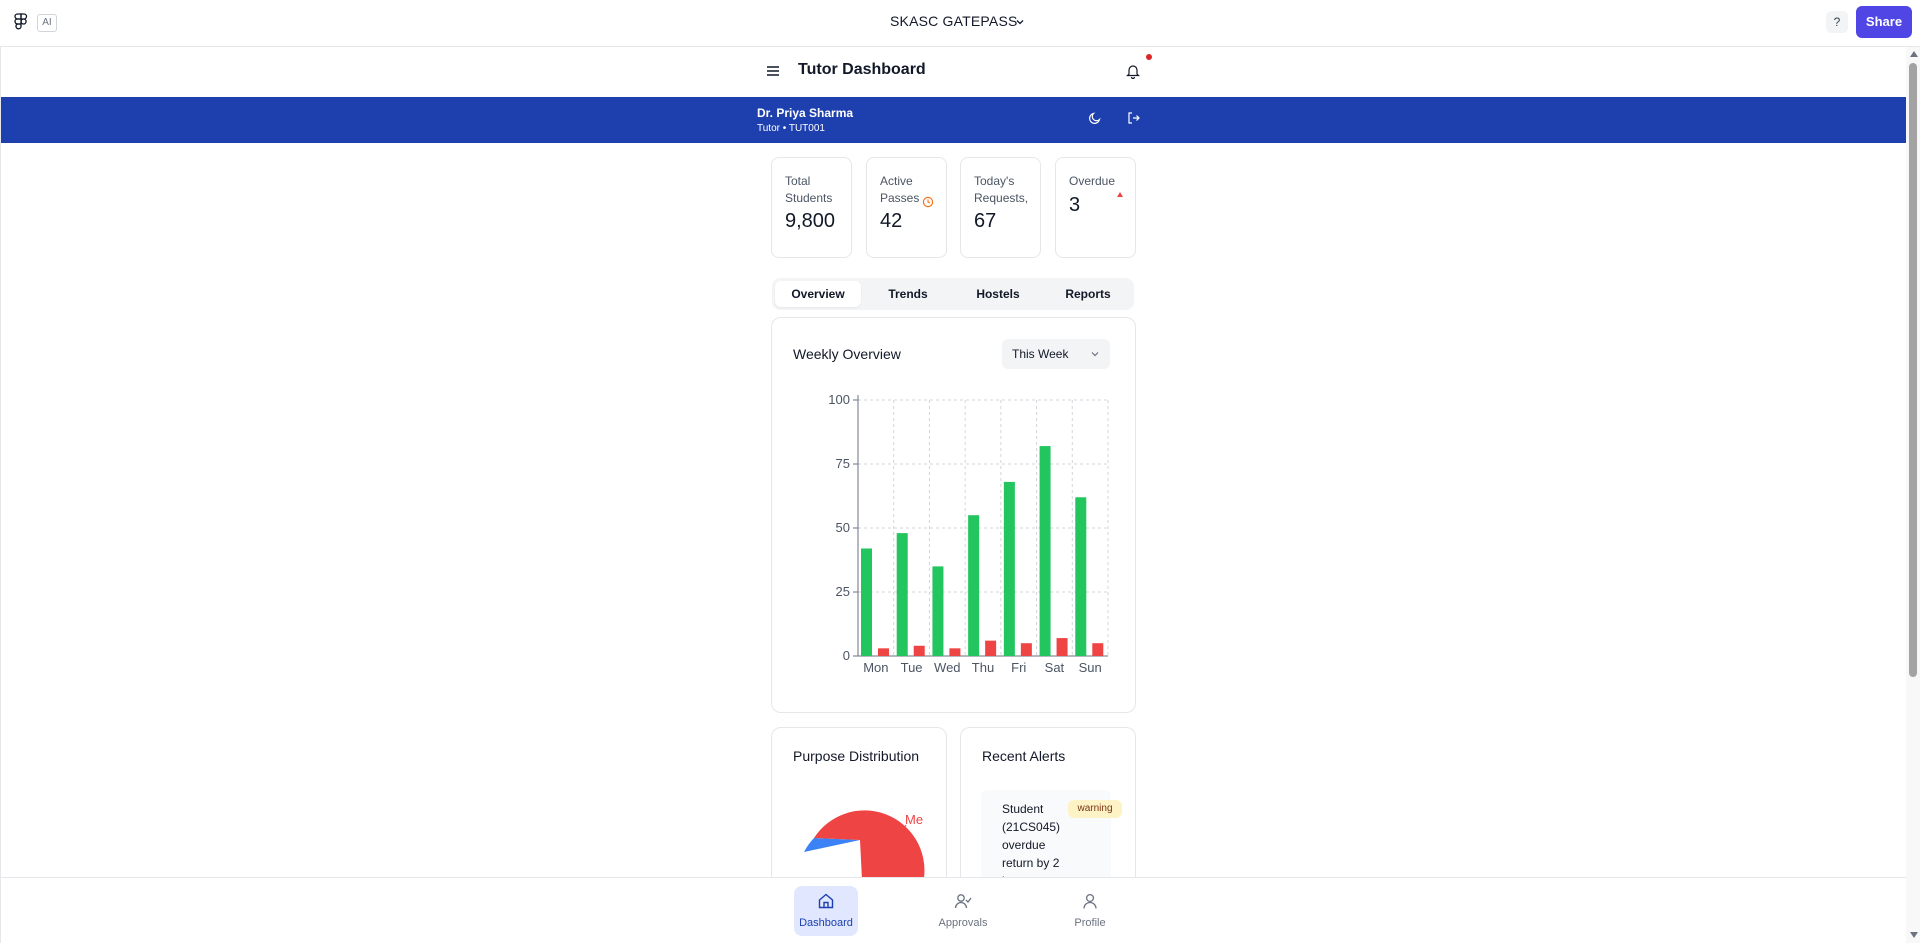 The image size is (1920, 944). I want to click on trend-up-icon, so click(1120, 194).